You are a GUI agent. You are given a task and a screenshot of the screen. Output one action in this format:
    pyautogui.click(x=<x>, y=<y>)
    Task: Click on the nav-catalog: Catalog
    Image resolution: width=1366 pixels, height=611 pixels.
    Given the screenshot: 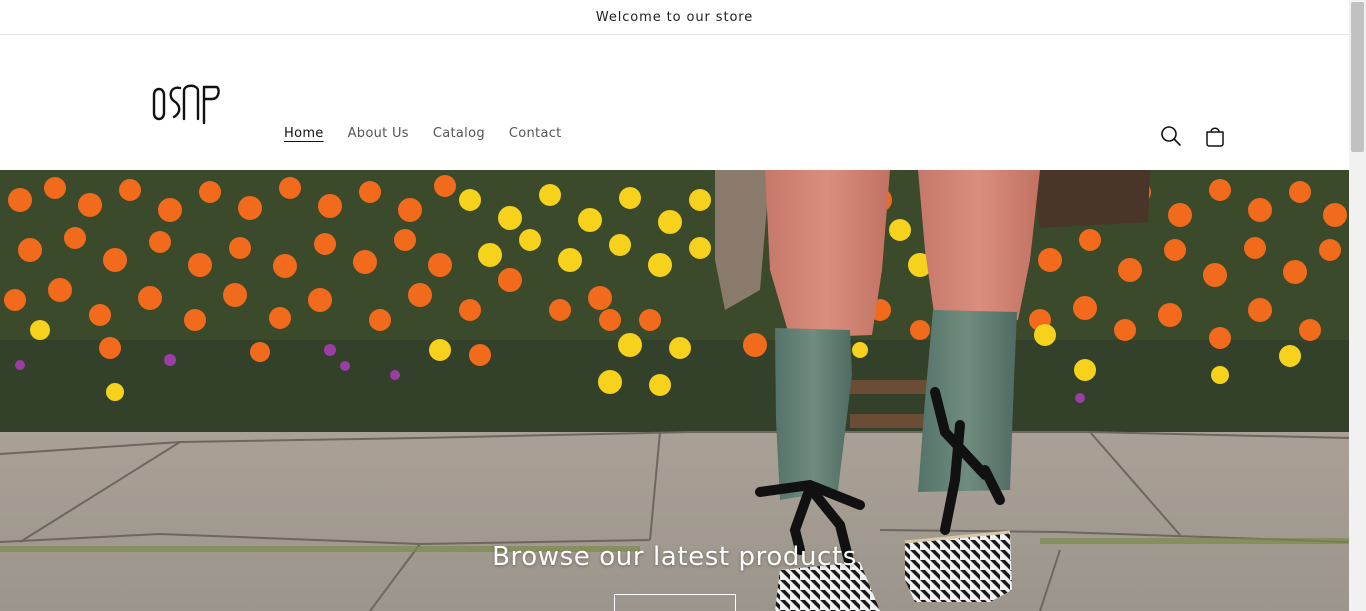 What is the action you would take?
    pyautogui.click(x=459, y=133)
    